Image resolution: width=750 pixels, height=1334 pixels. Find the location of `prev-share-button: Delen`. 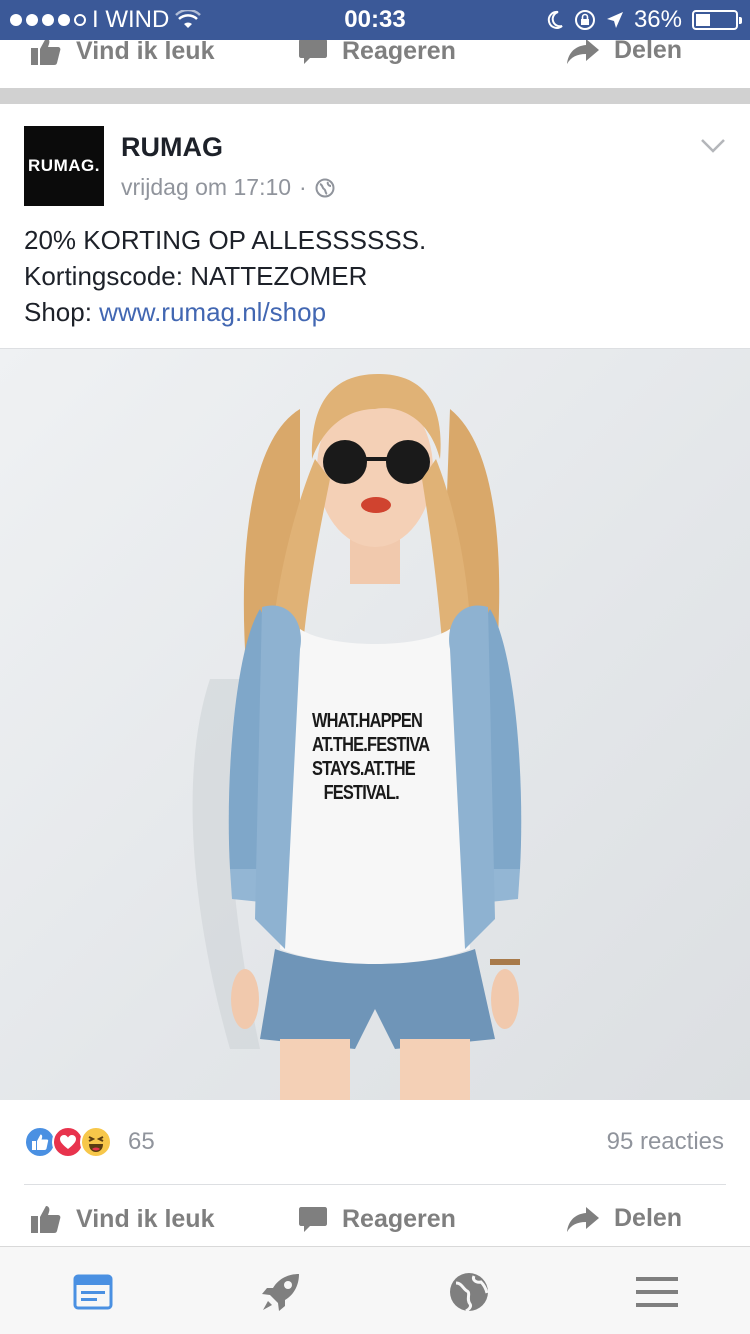

prev-share-button: Delen is located at coordinates (624, 52).